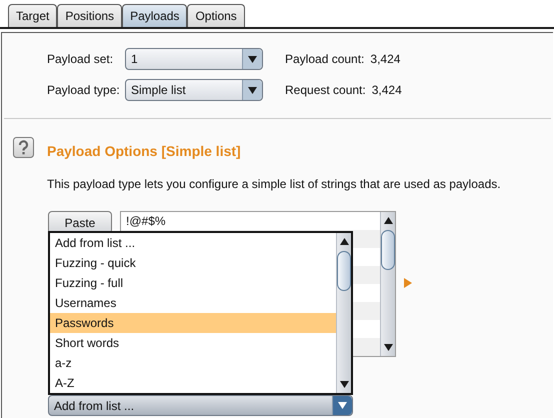 The height and width of the screenshot is (418, 554). I want to click on field-label: Payload set:, so click(80, 59).